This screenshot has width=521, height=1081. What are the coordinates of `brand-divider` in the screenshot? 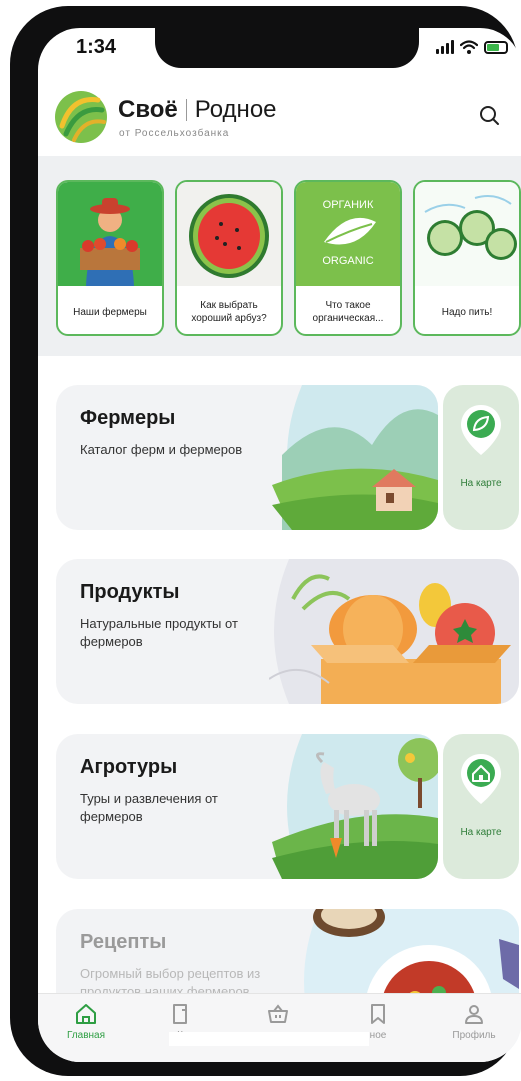 It's located at (186, 110).